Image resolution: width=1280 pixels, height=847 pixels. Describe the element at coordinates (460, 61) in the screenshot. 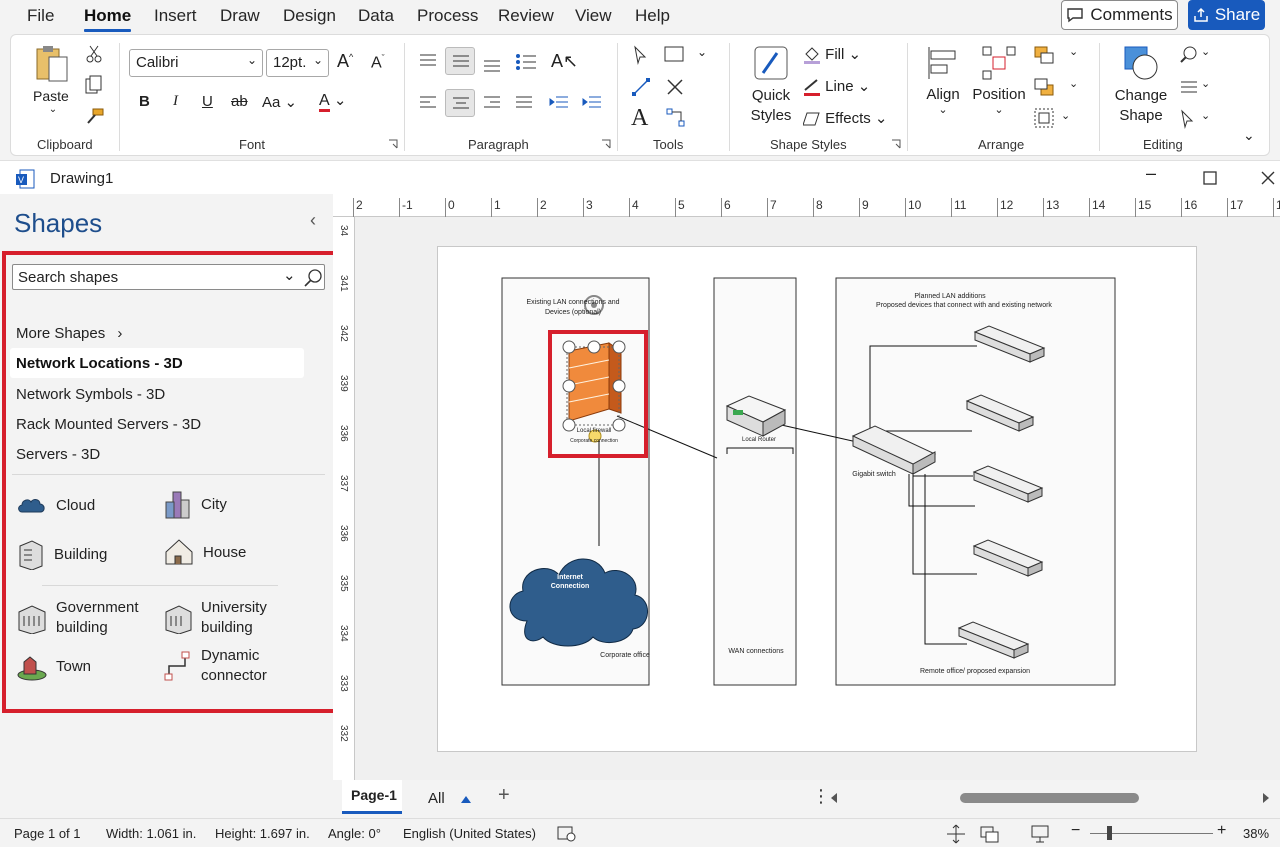

I see `align-middle-button` at that location.